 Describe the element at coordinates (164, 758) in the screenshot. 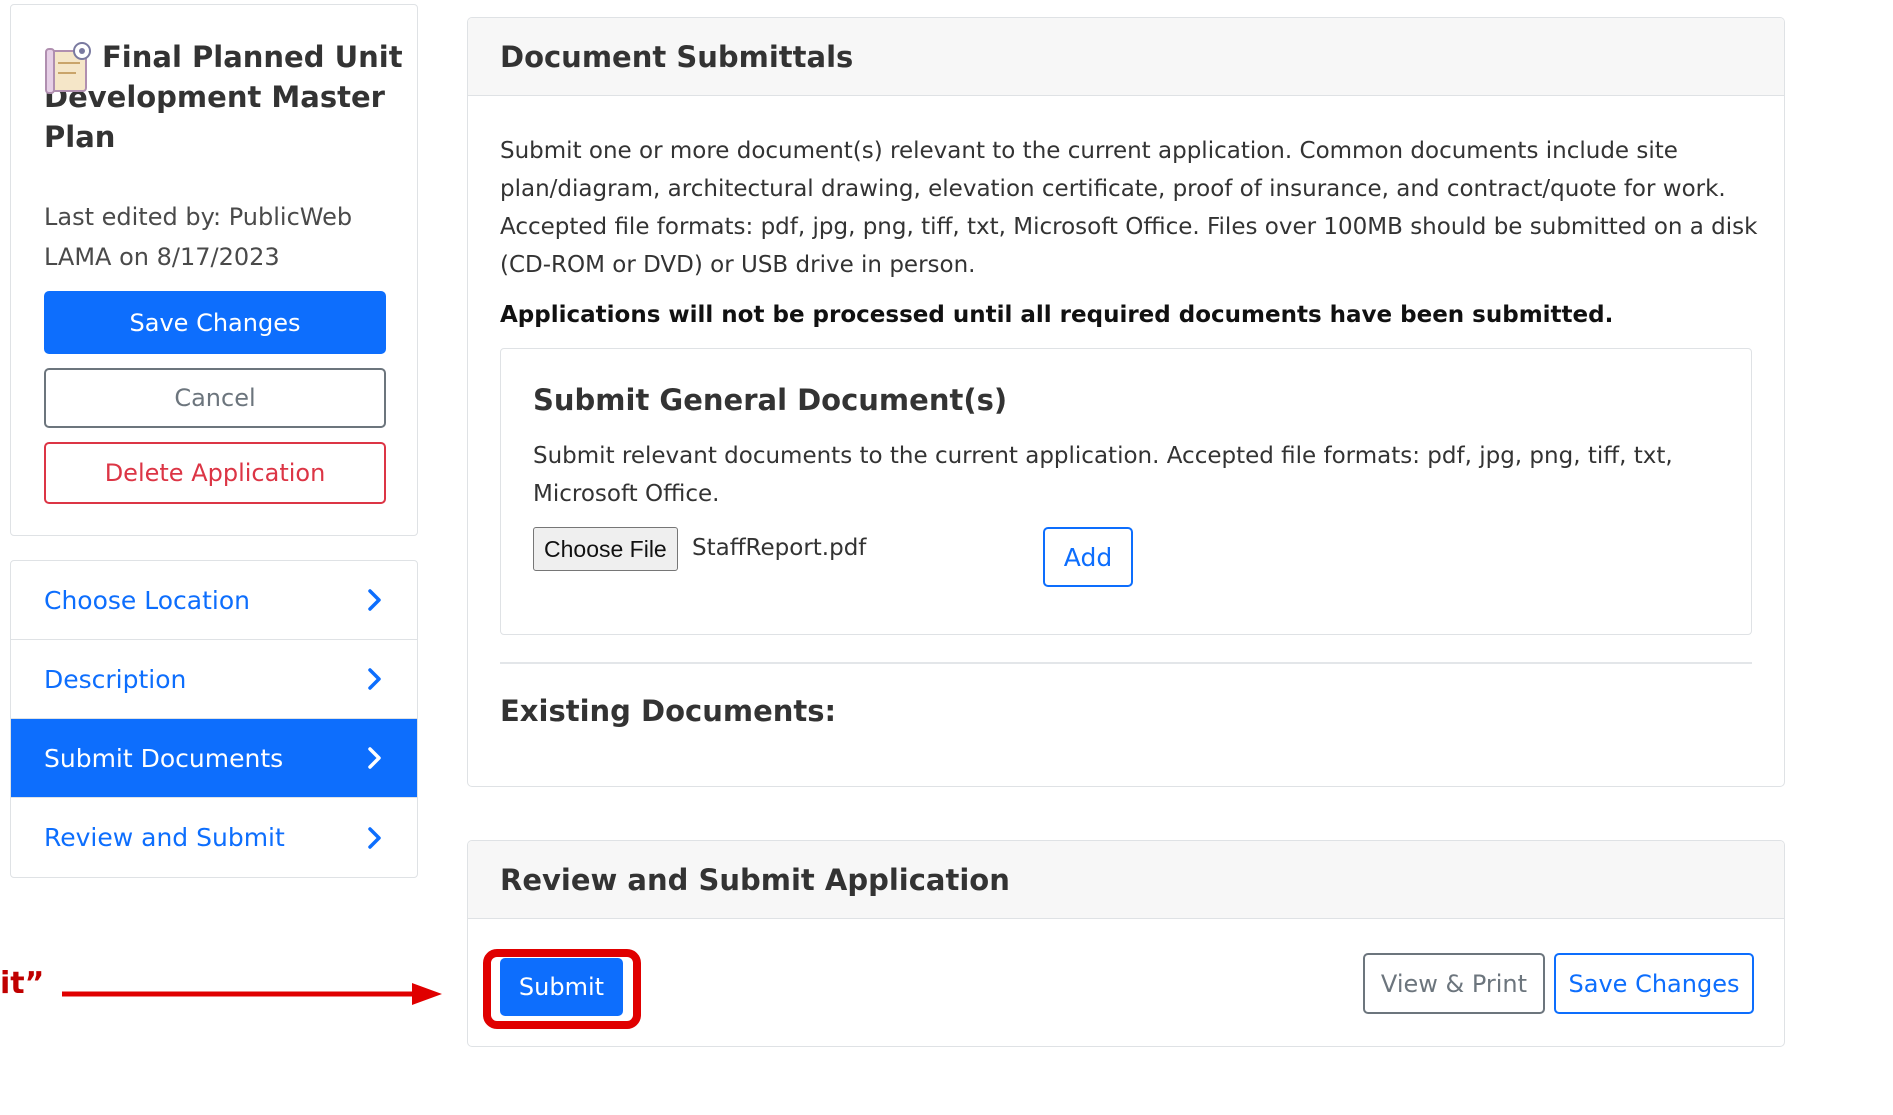

I see `nav-item-label: Submit Documents` at that location.